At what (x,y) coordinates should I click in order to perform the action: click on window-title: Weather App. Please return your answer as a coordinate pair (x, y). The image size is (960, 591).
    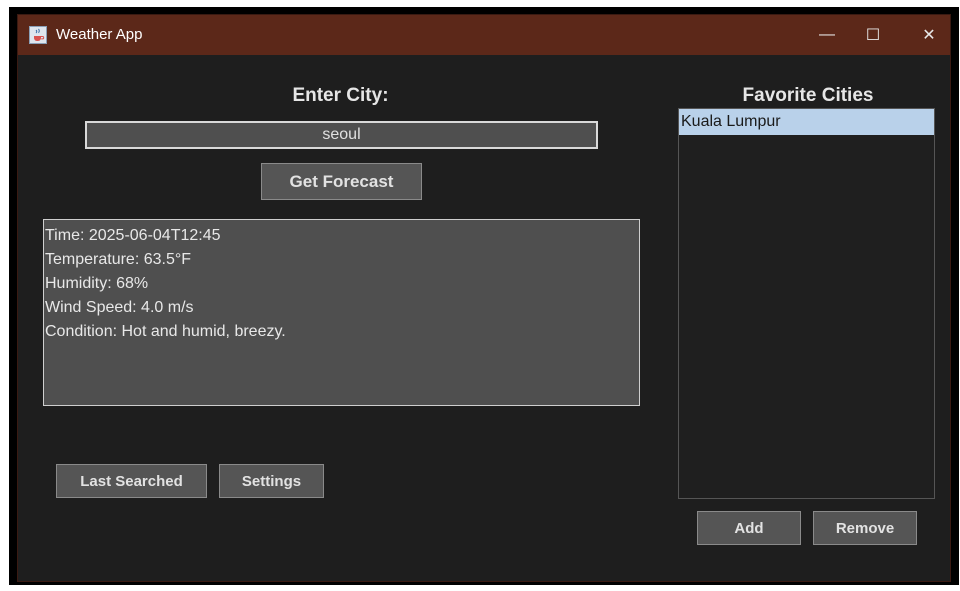
    Looking at the image, I should click on (99, 34).